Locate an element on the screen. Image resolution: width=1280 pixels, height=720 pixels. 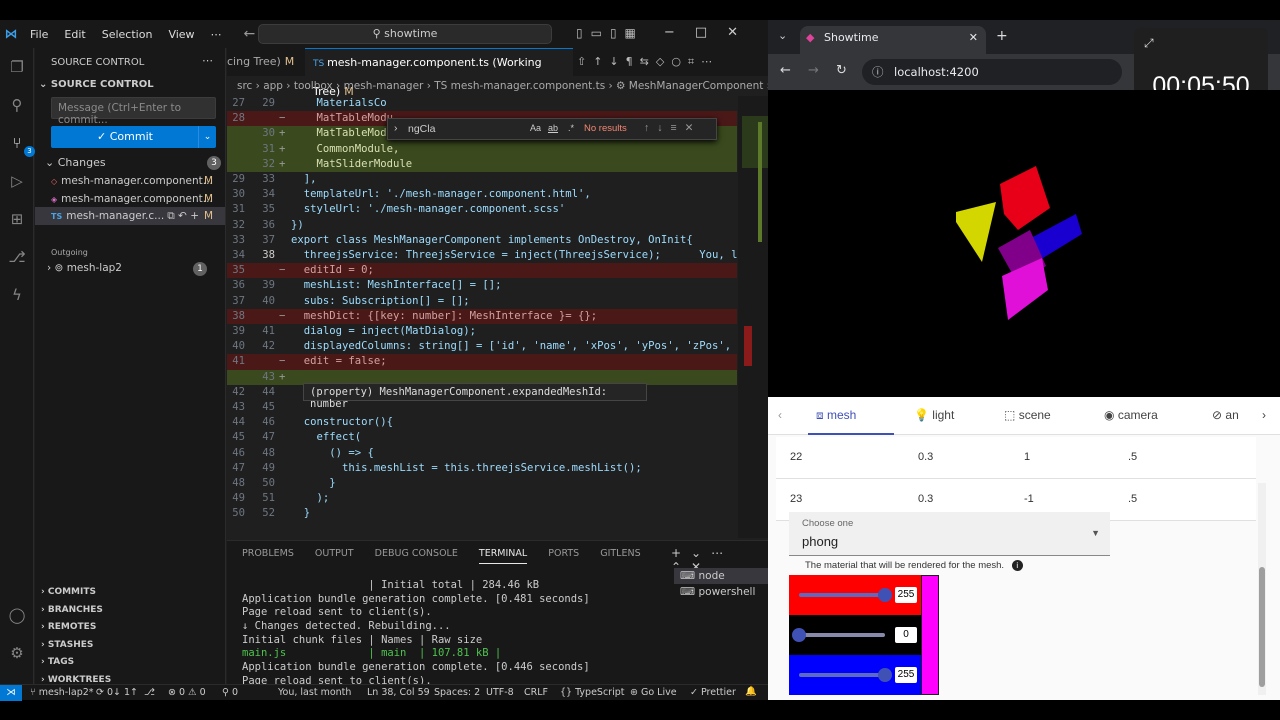
tab-search-icon: ⌄ is located at coordinates (782, 35).